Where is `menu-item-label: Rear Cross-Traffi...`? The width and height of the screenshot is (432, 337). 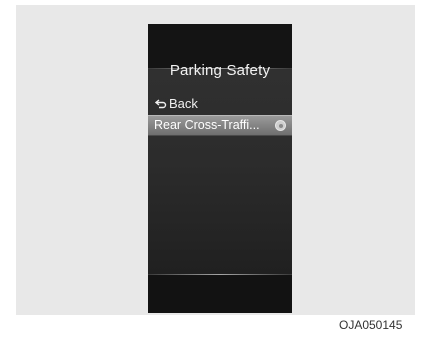
menu-item-label: Rear Cross-Traffi... is located at coordinates (207, 125).